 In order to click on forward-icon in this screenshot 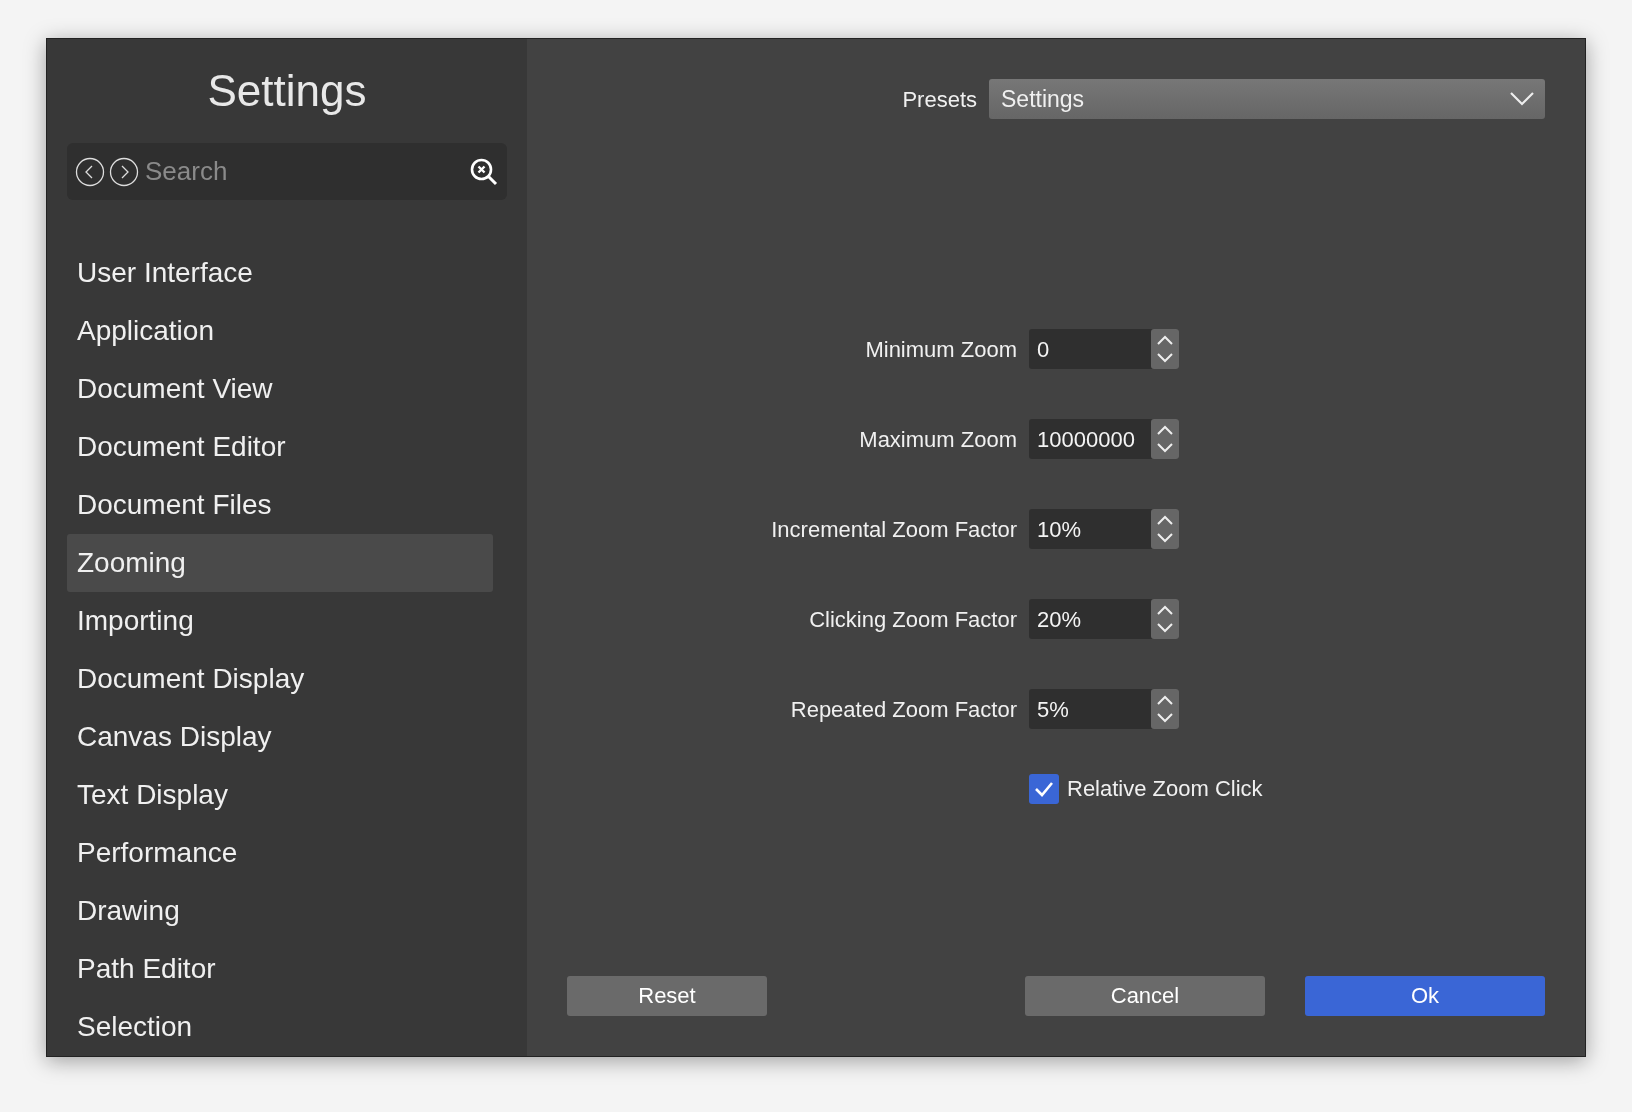, I will do `click(124, 171)`.